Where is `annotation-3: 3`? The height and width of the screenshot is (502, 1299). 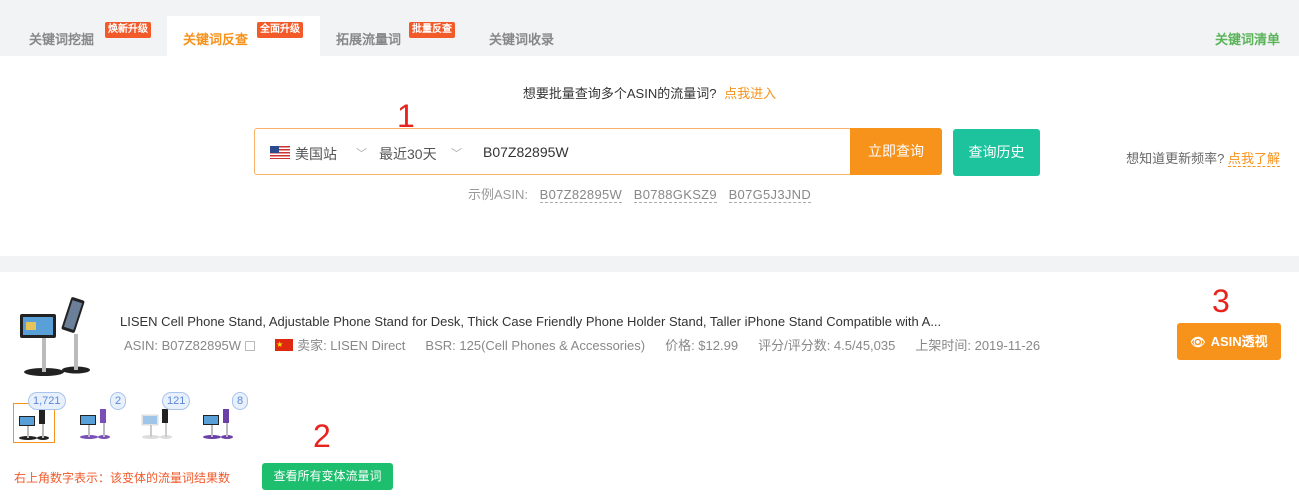 annotation-3: 3 is located at coordinates (1221, 301).